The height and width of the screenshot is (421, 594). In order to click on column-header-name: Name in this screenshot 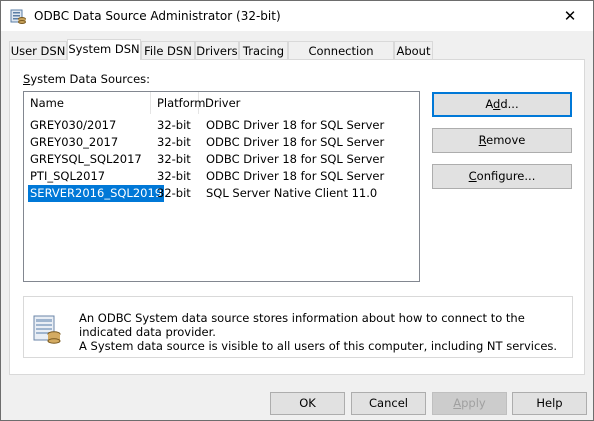, I will do `click(87, 103)`.